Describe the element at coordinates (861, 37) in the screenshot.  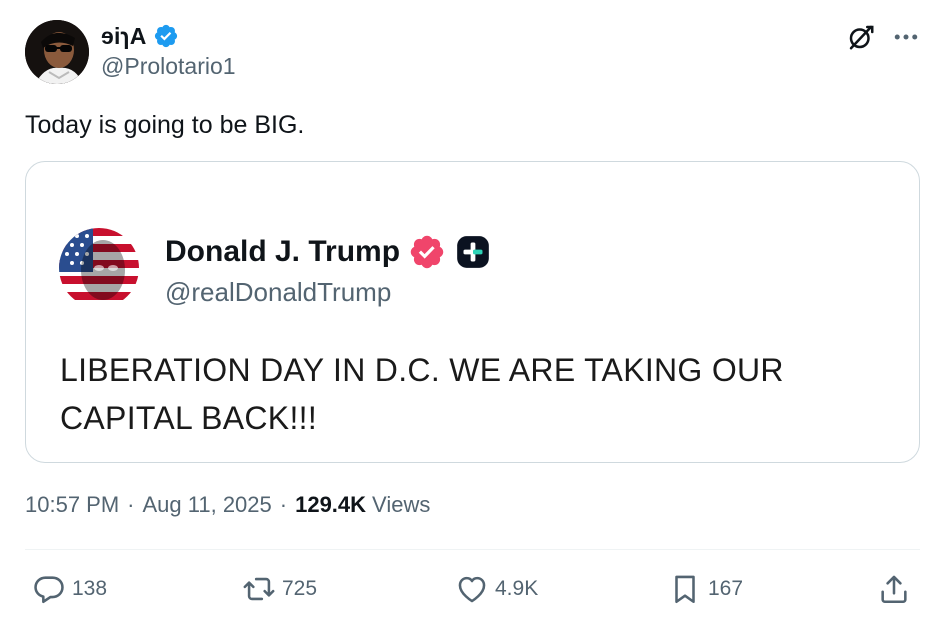
I see `grok-icon` at that location.